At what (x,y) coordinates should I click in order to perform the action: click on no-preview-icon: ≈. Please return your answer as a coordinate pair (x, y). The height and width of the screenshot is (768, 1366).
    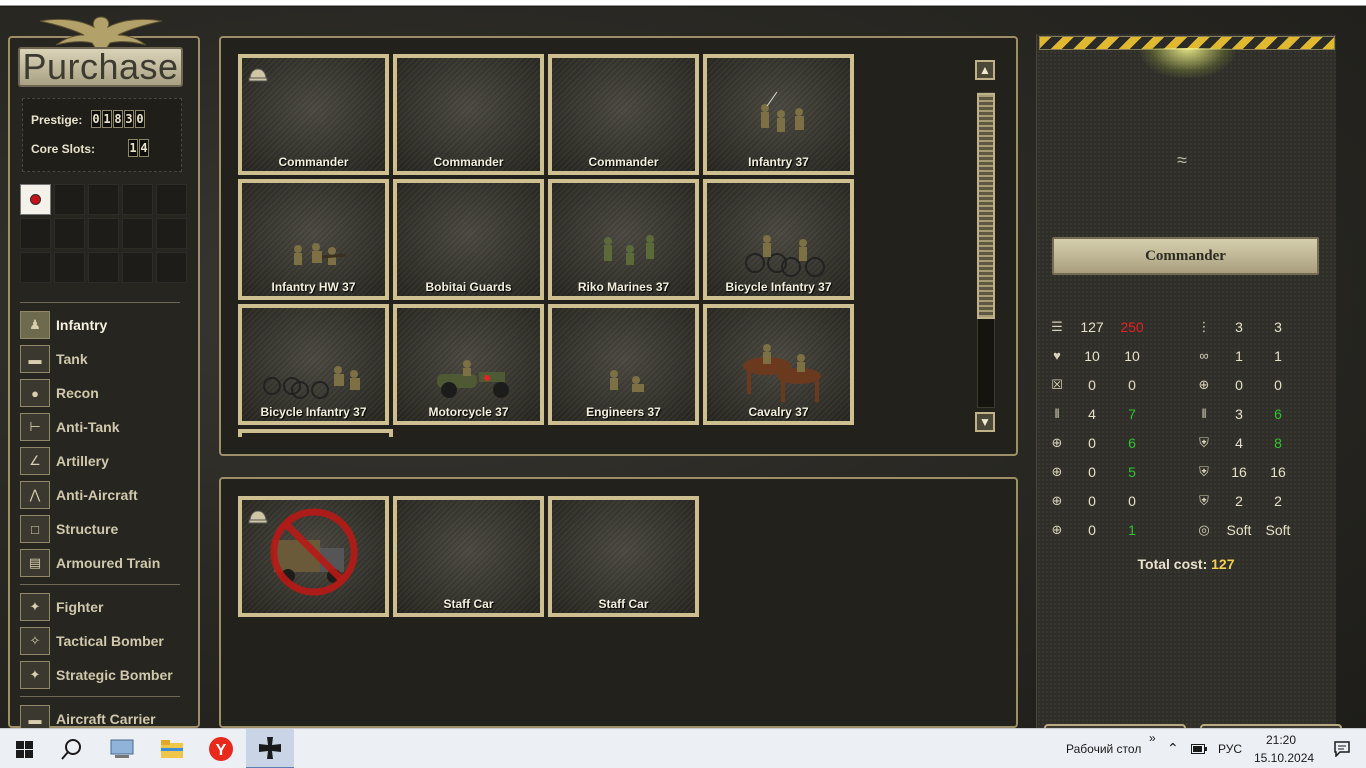
    Looking at the image, I should click on (1182, 160).